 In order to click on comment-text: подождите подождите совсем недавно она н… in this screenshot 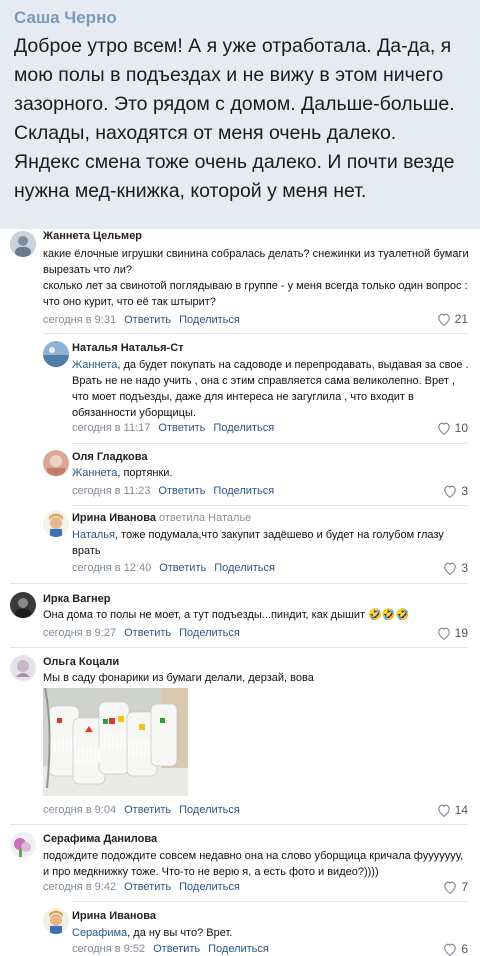, I will do `click(253, 864)`.